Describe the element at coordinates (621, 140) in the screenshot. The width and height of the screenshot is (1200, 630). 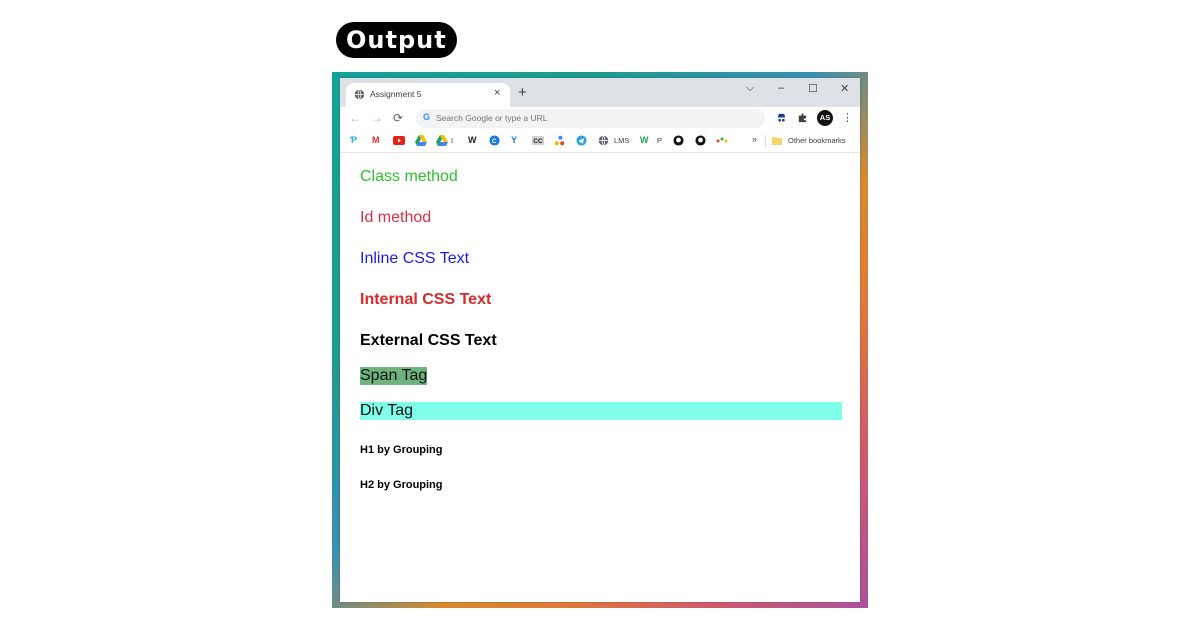
I see `bookmark-label-lms: LMS` at that location.